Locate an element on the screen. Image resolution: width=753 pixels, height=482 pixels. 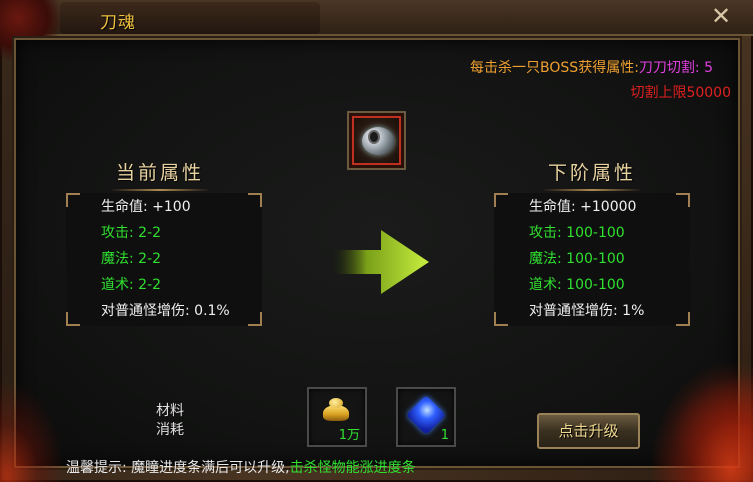
current-monster-damage: 对普通怪增伤: 0.1% is located at coordinates (165, 311).